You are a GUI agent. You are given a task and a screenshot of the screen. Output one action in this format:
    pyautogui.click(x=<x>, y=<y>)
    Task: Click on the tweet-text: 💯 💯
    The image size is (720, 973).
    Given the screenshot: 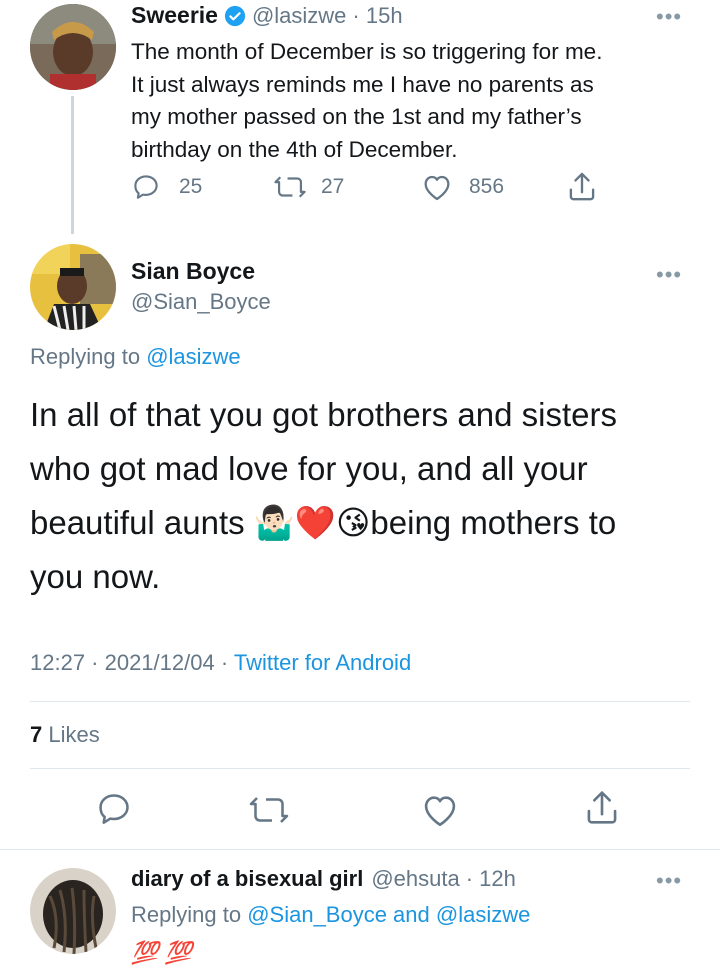 What is the action you would take?
    pyautogui.click(x=161, y=952)
    